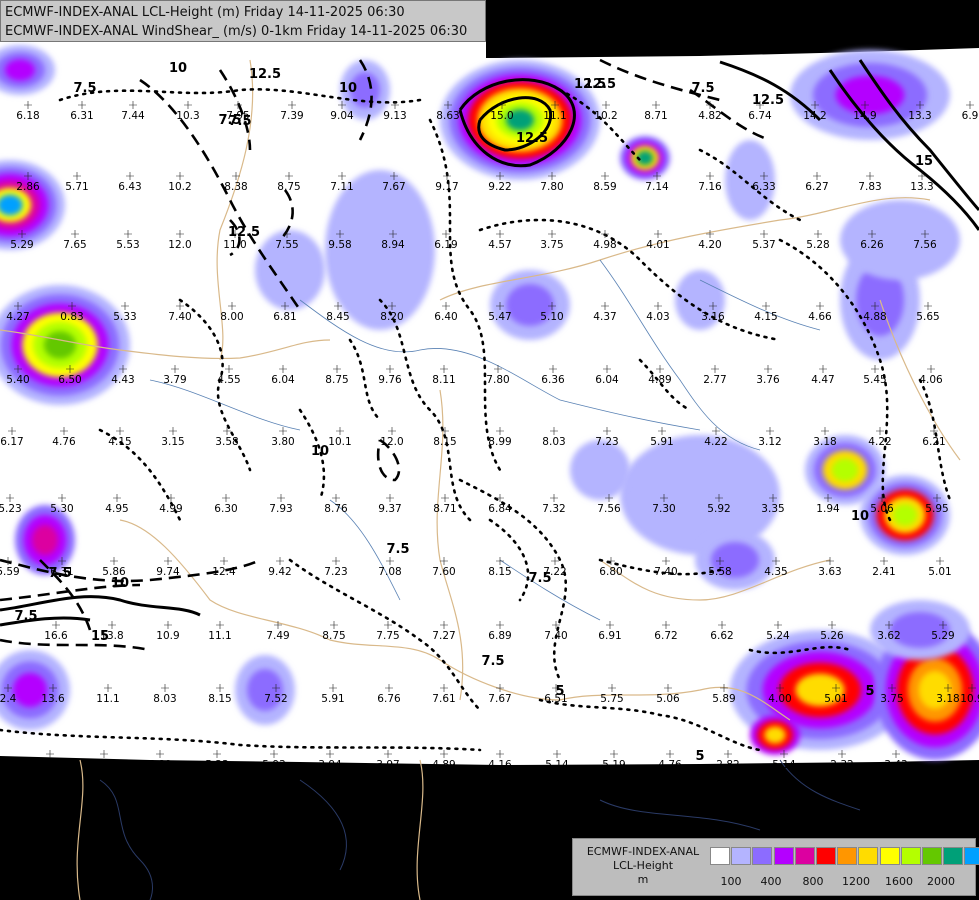  I want to click on grid-value: 6.89, so click(499, 636).